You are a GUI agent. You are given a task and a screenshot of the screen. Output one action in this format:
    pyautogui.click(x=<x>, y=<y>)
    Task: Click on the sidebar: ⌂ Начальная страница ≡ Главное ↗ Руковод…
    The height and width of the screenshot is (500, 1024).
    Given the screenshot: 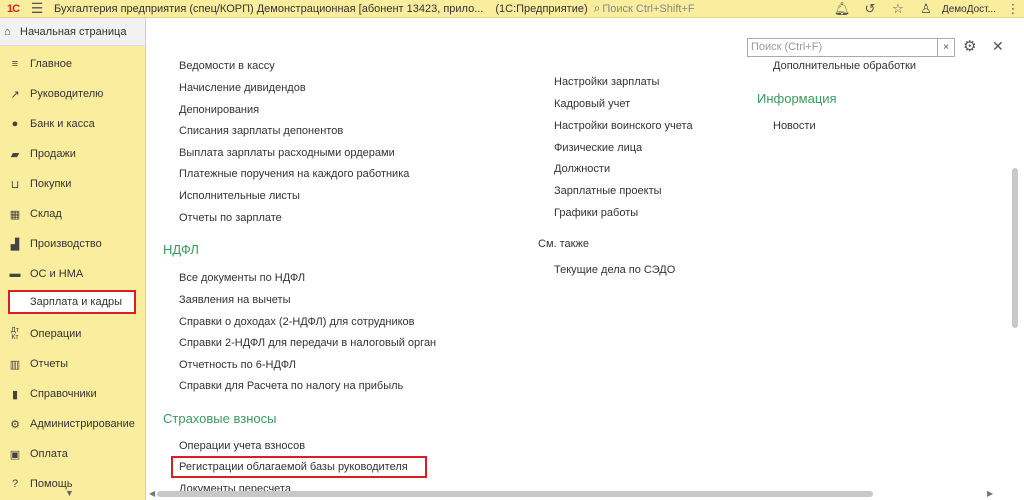 What is the action you would take?
    pyautogui.click(x=73, y=259)
    